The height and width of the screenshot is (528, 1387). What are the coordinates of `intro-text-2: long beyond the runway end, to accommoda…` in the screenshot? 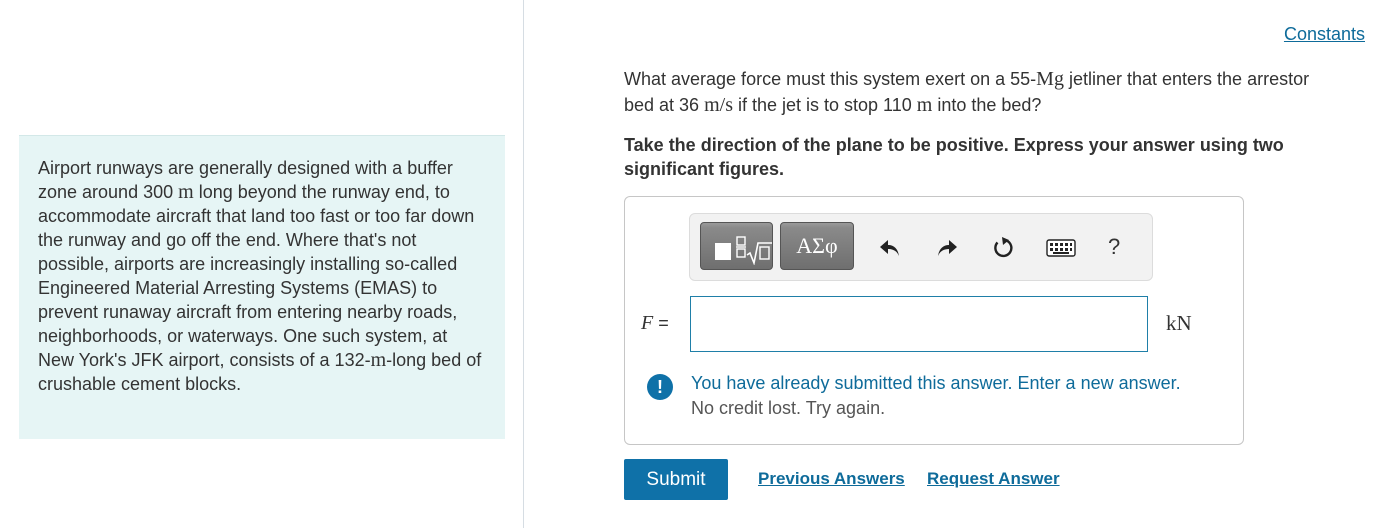 It's located at (256, 276).